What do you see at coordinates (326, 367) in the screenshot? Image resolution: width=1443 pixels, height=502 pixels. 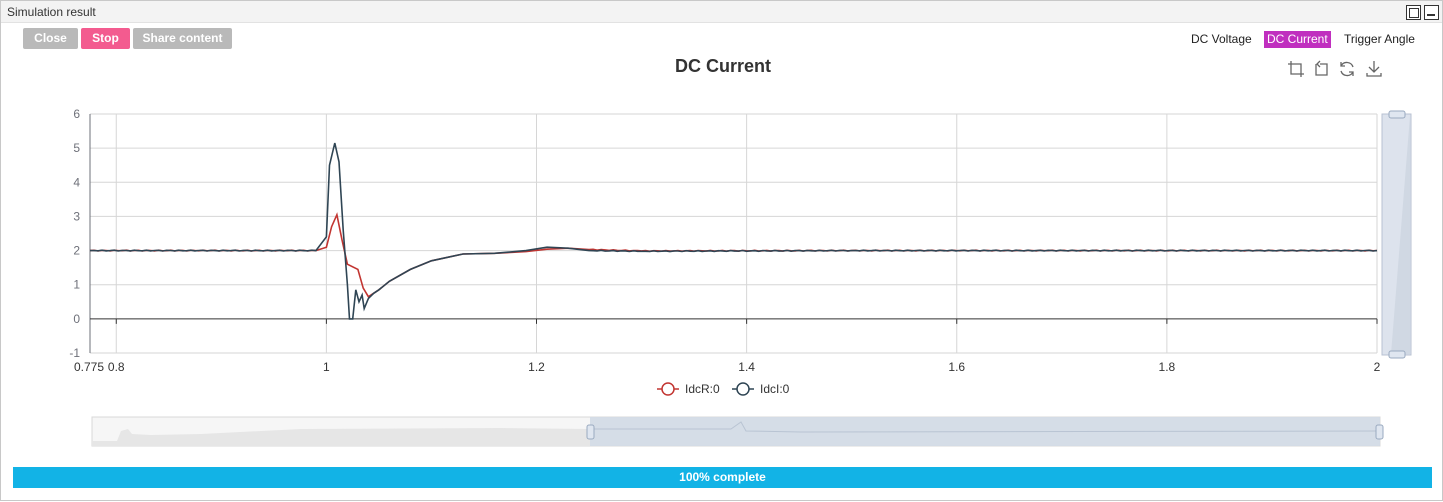 I see `x-tick-label: 1` at bounding box center [326, 367].